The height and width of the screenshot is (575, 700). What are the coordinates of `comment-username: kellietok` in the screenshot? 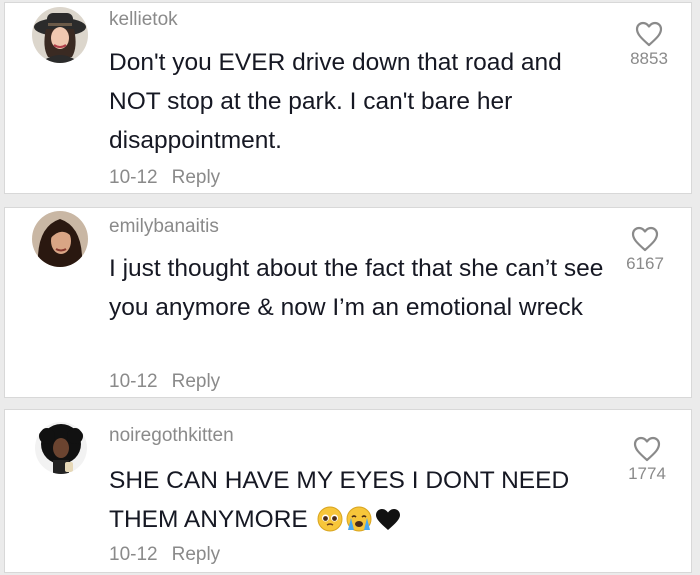 It's located at (143, 20).